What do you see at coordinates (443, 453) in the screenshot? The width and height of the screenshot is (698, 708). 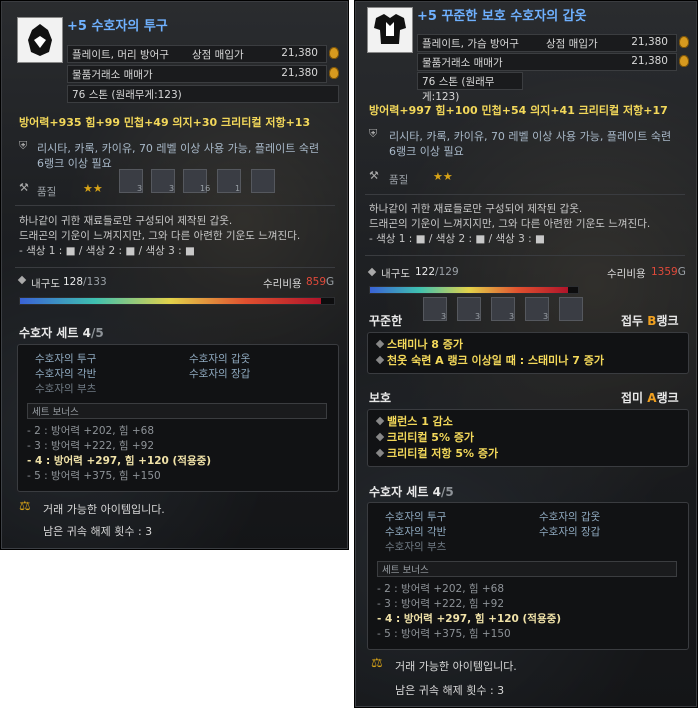 I see `suffix-effect: 크리티컬 저항 5% 증가` at bounding box center [443, 453].